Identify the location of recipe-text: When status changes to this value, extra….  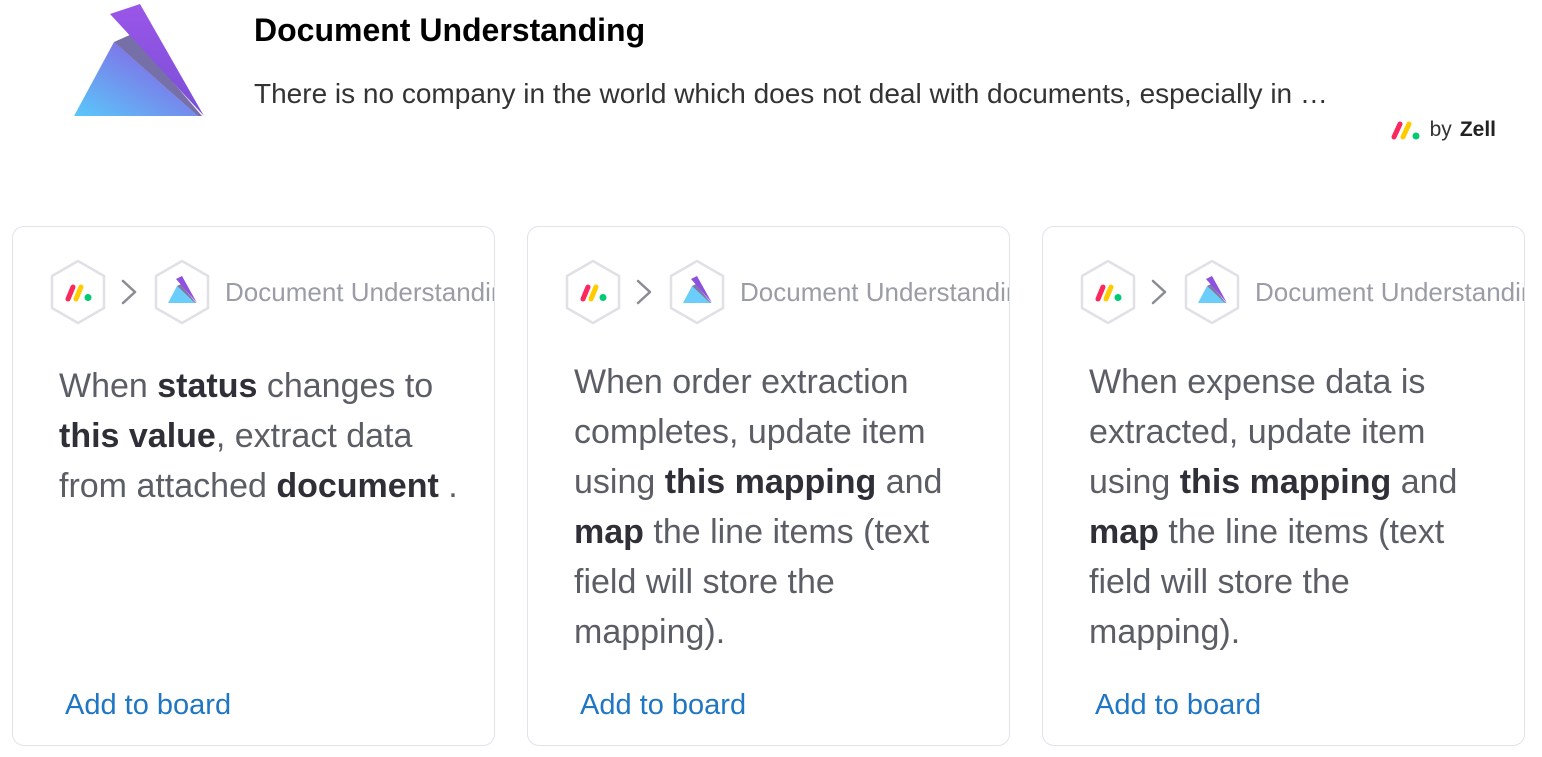
(261, 436).